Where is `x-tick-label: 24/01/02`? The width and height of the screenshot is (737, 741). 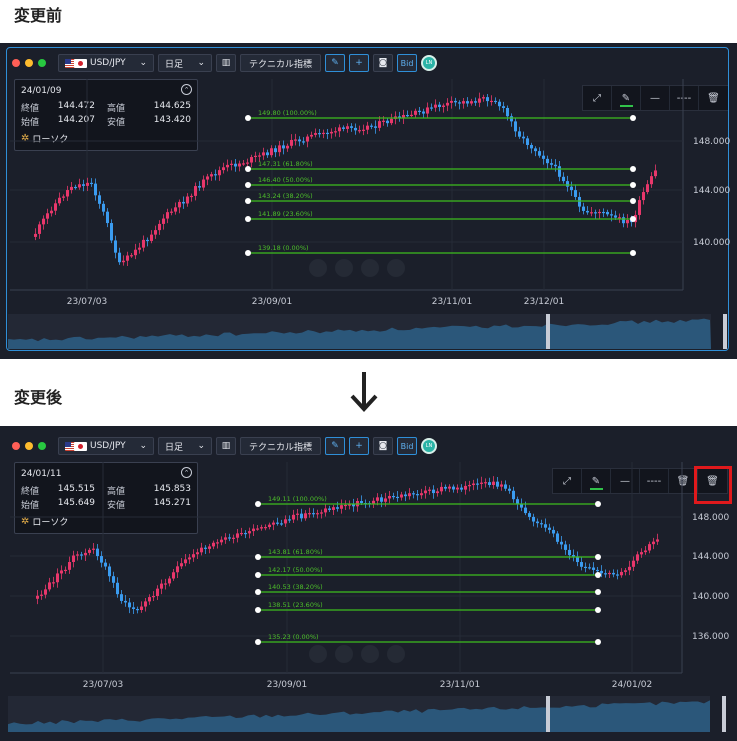
x-tick-label: 24/01/02 is located at coordinates (632, 685).